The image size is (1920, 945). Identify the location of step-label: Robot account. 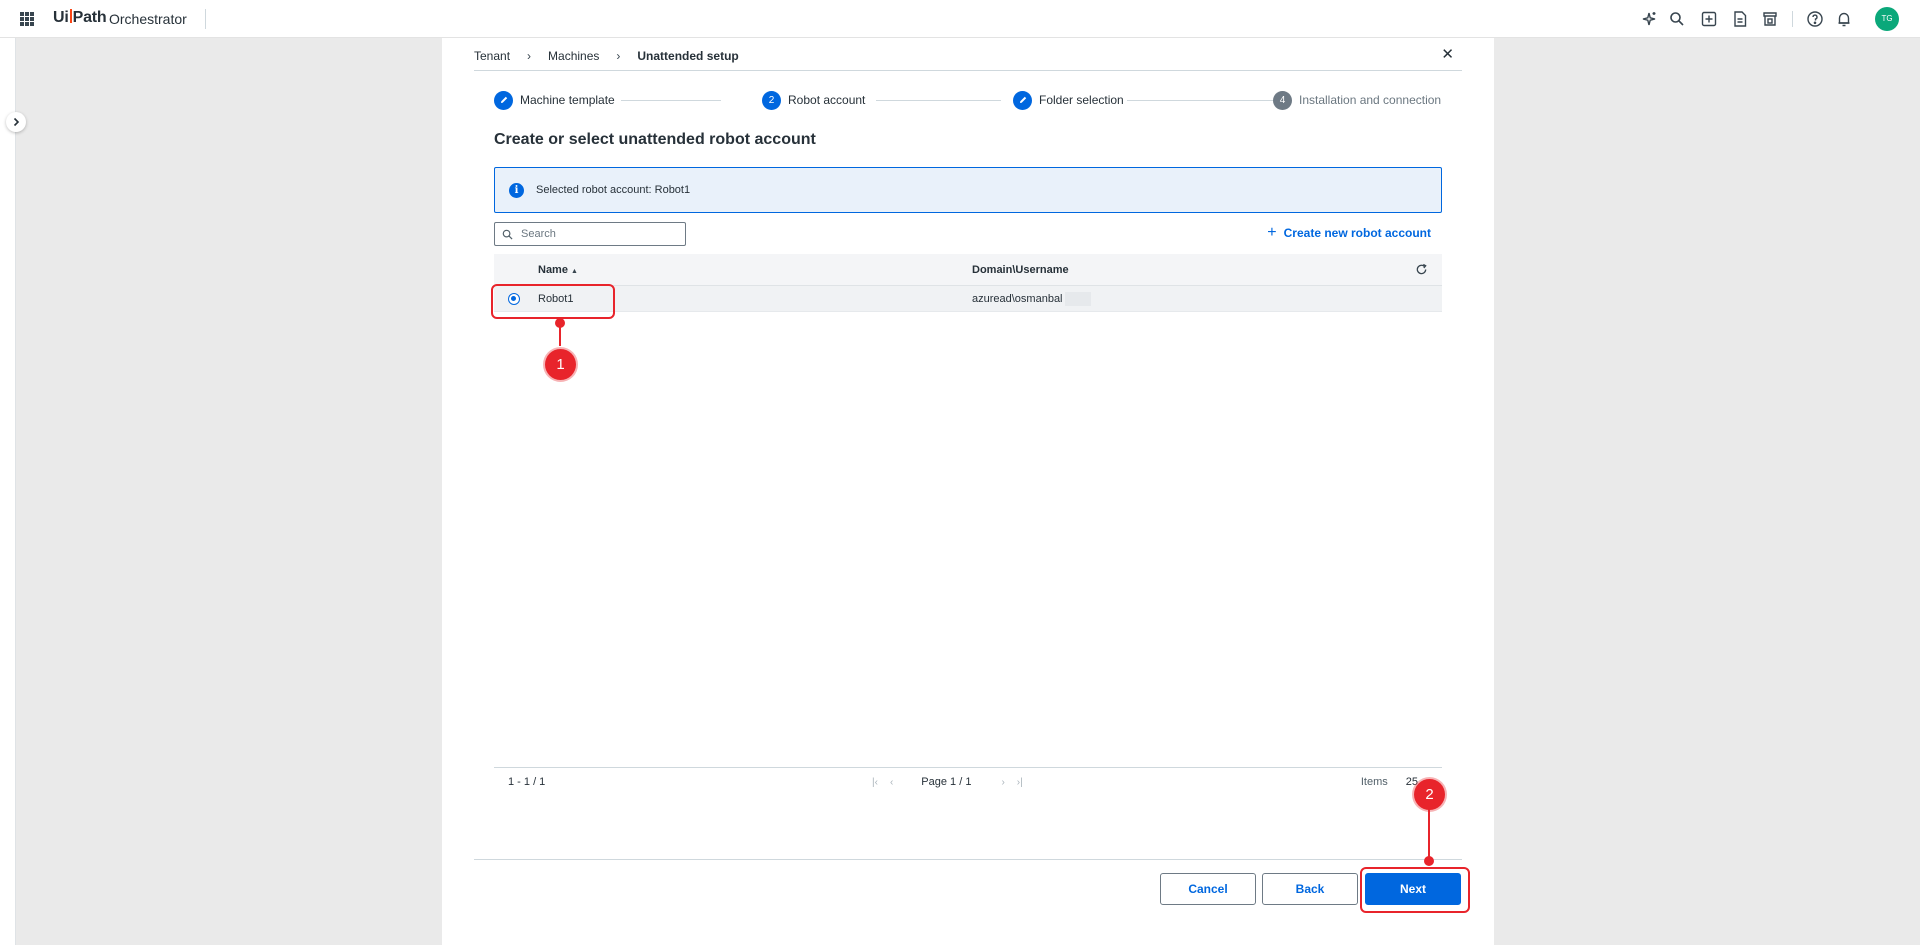
(827, 100).